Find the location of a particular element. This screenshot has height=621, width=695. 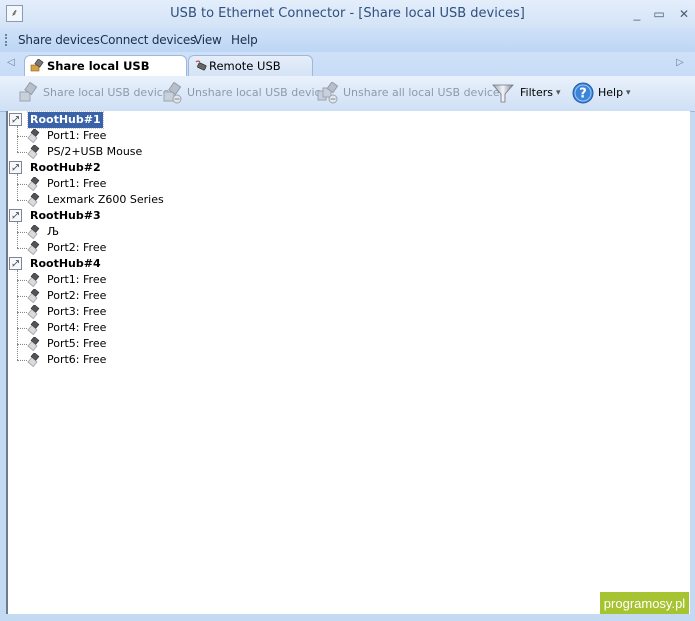

menu-view: View is located at coordinates (208, 40).